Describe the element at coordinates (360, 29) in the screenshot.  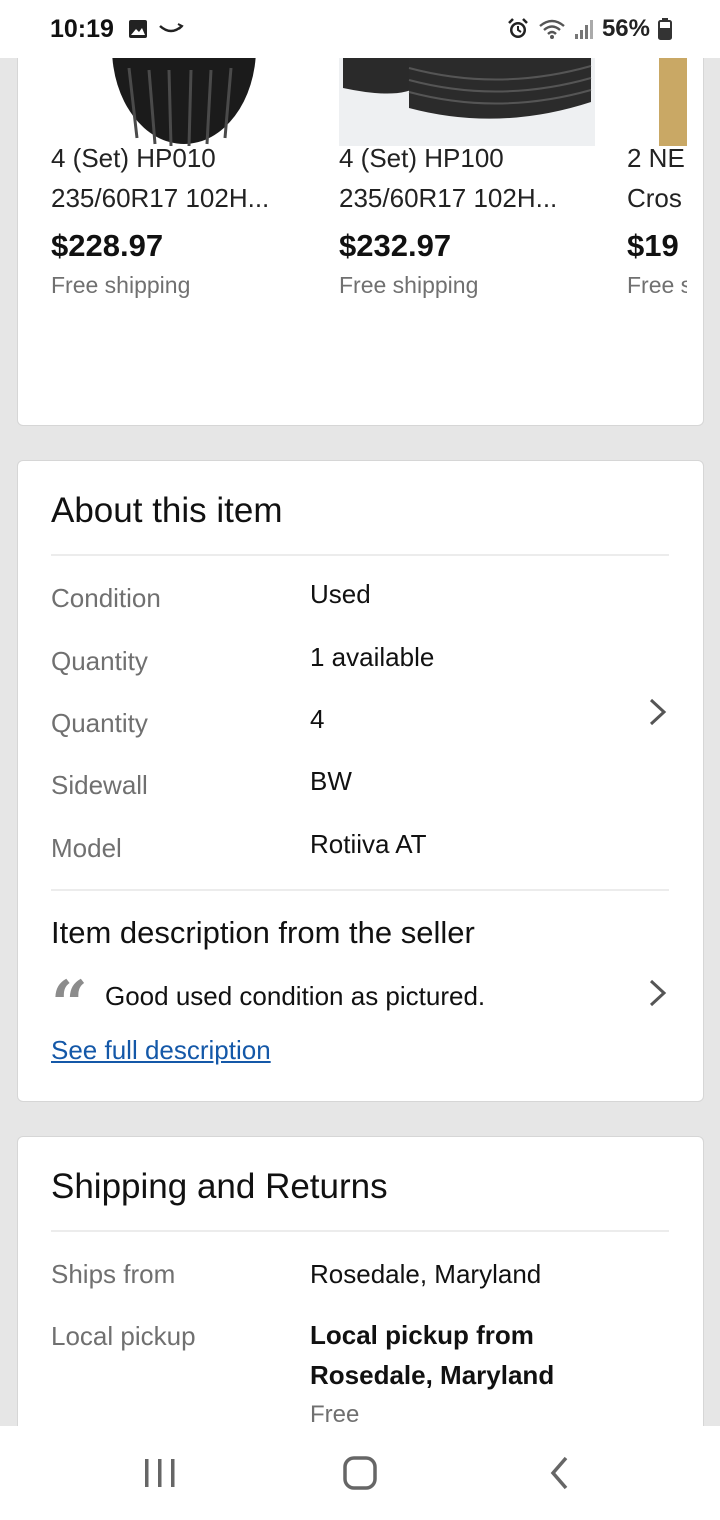
I see `status-bar: 10:19 56%` at that location.